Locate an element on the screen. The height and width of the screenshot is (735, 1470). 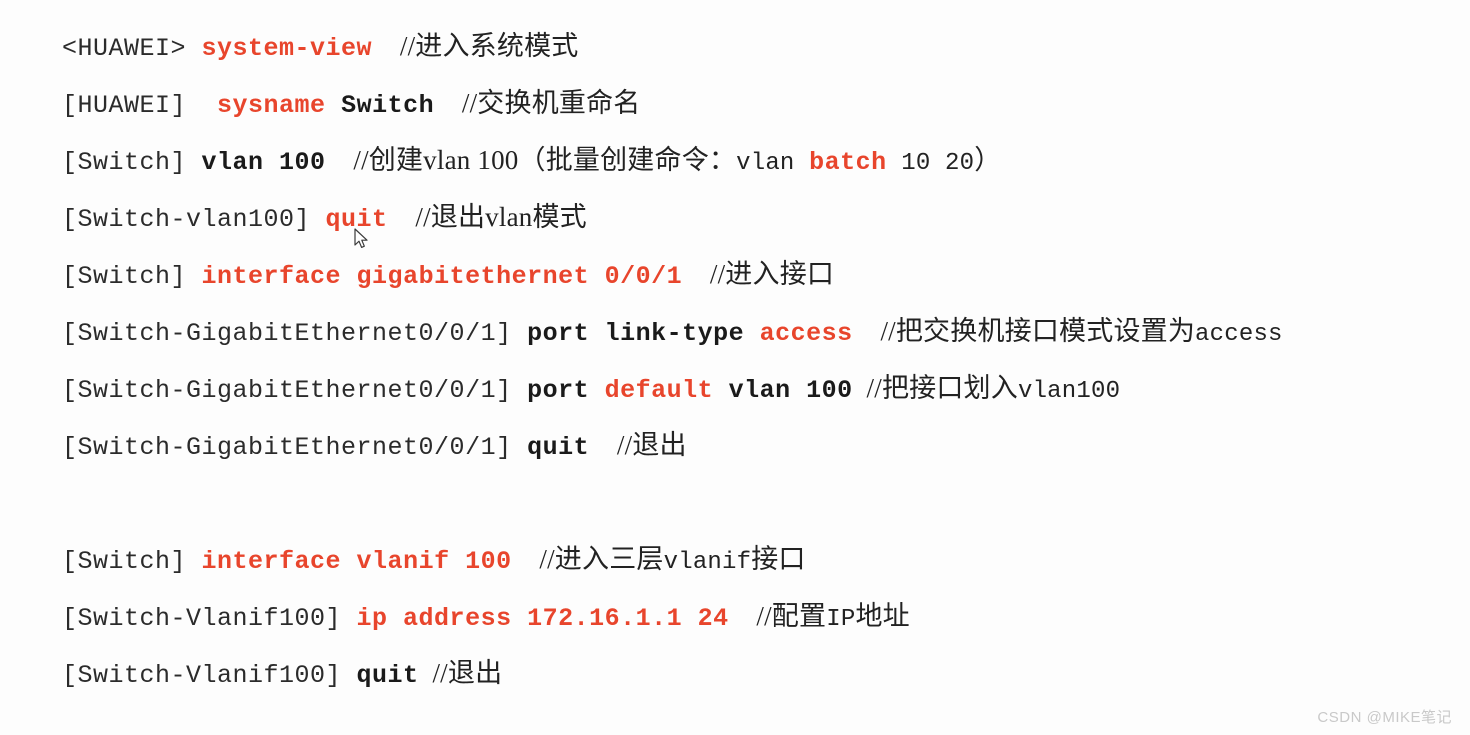
token-comment: //进入三层 is located at coordinates (587, 559).